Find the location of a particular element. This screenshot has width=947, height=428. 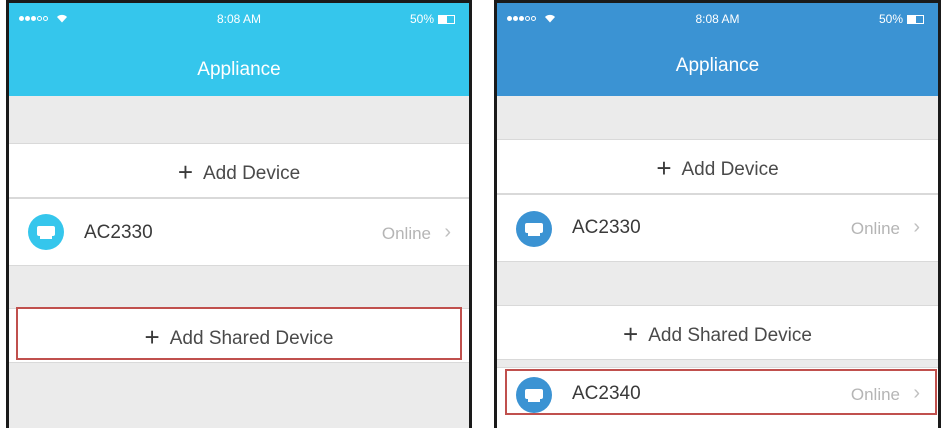

add-shared-device-button: + Add Shared Device is located at coordinates (717, 332).